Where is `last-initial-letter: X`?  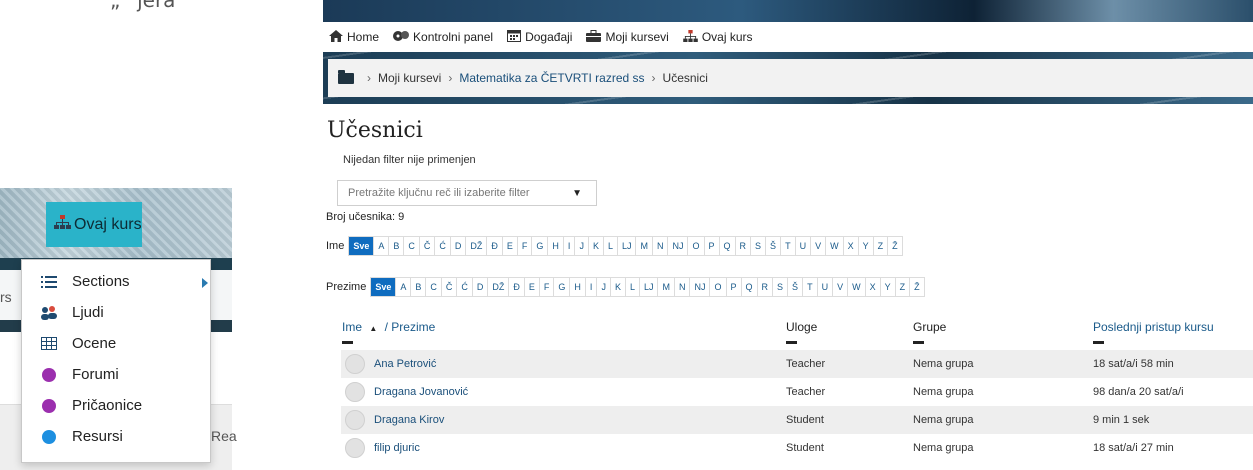
last-initial-letter: X is located at coordinates (873, 287).